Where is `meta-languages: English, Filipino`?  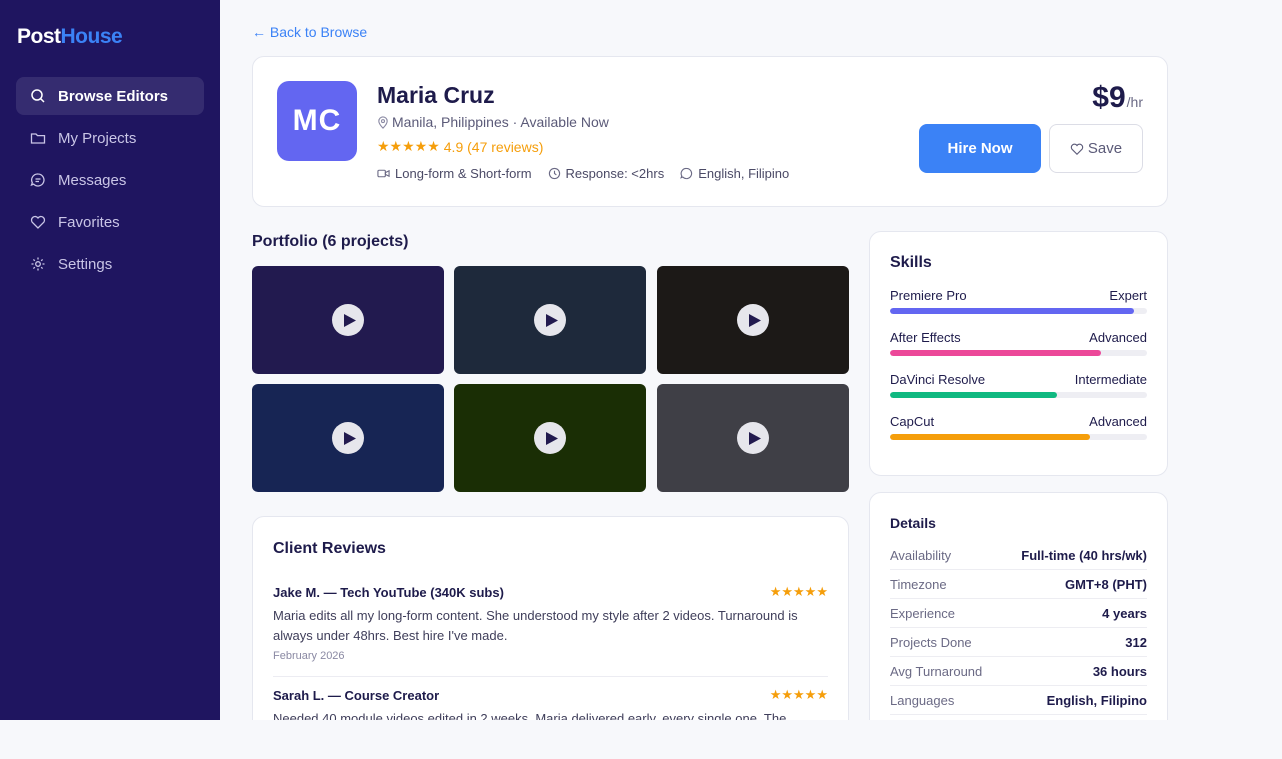 meta-languages: English, Filipino is located at coordinates (734, 173).